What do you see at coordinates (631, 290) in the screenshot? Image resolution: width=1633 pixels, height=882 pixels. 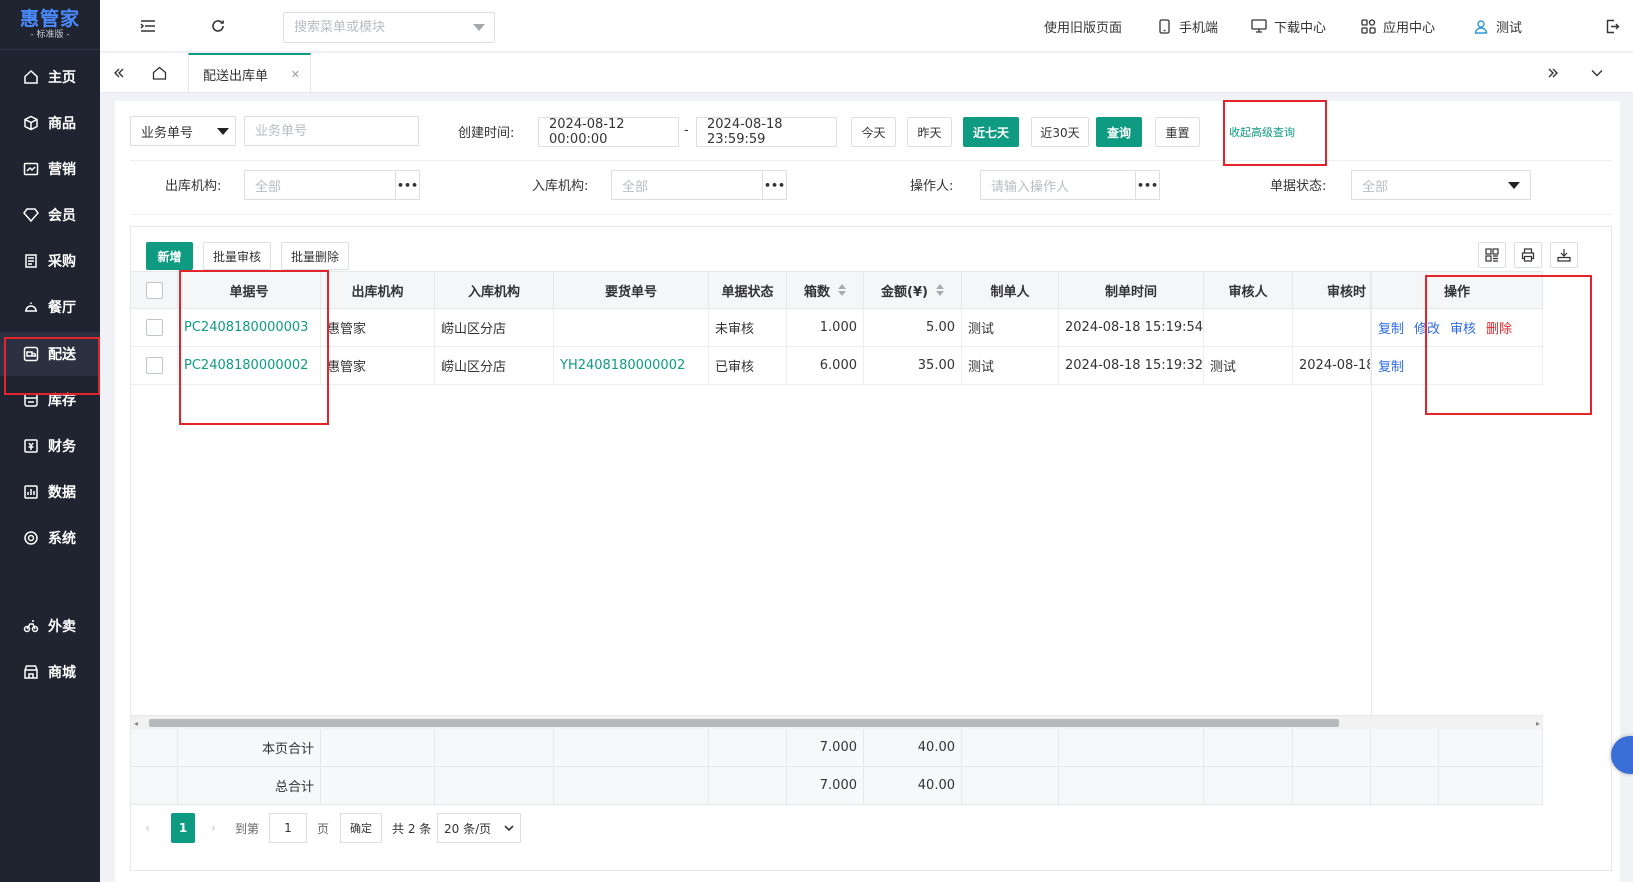 I see `col-header-req-no: 要货单号` at bounding box center [631, 290].